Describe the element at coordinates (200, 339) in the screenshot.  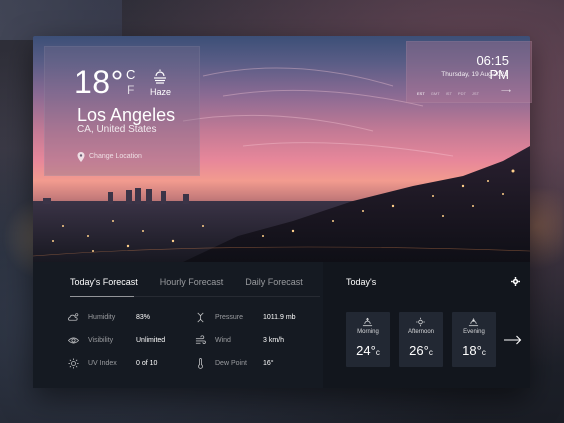
I see `wind-icon` at that location.